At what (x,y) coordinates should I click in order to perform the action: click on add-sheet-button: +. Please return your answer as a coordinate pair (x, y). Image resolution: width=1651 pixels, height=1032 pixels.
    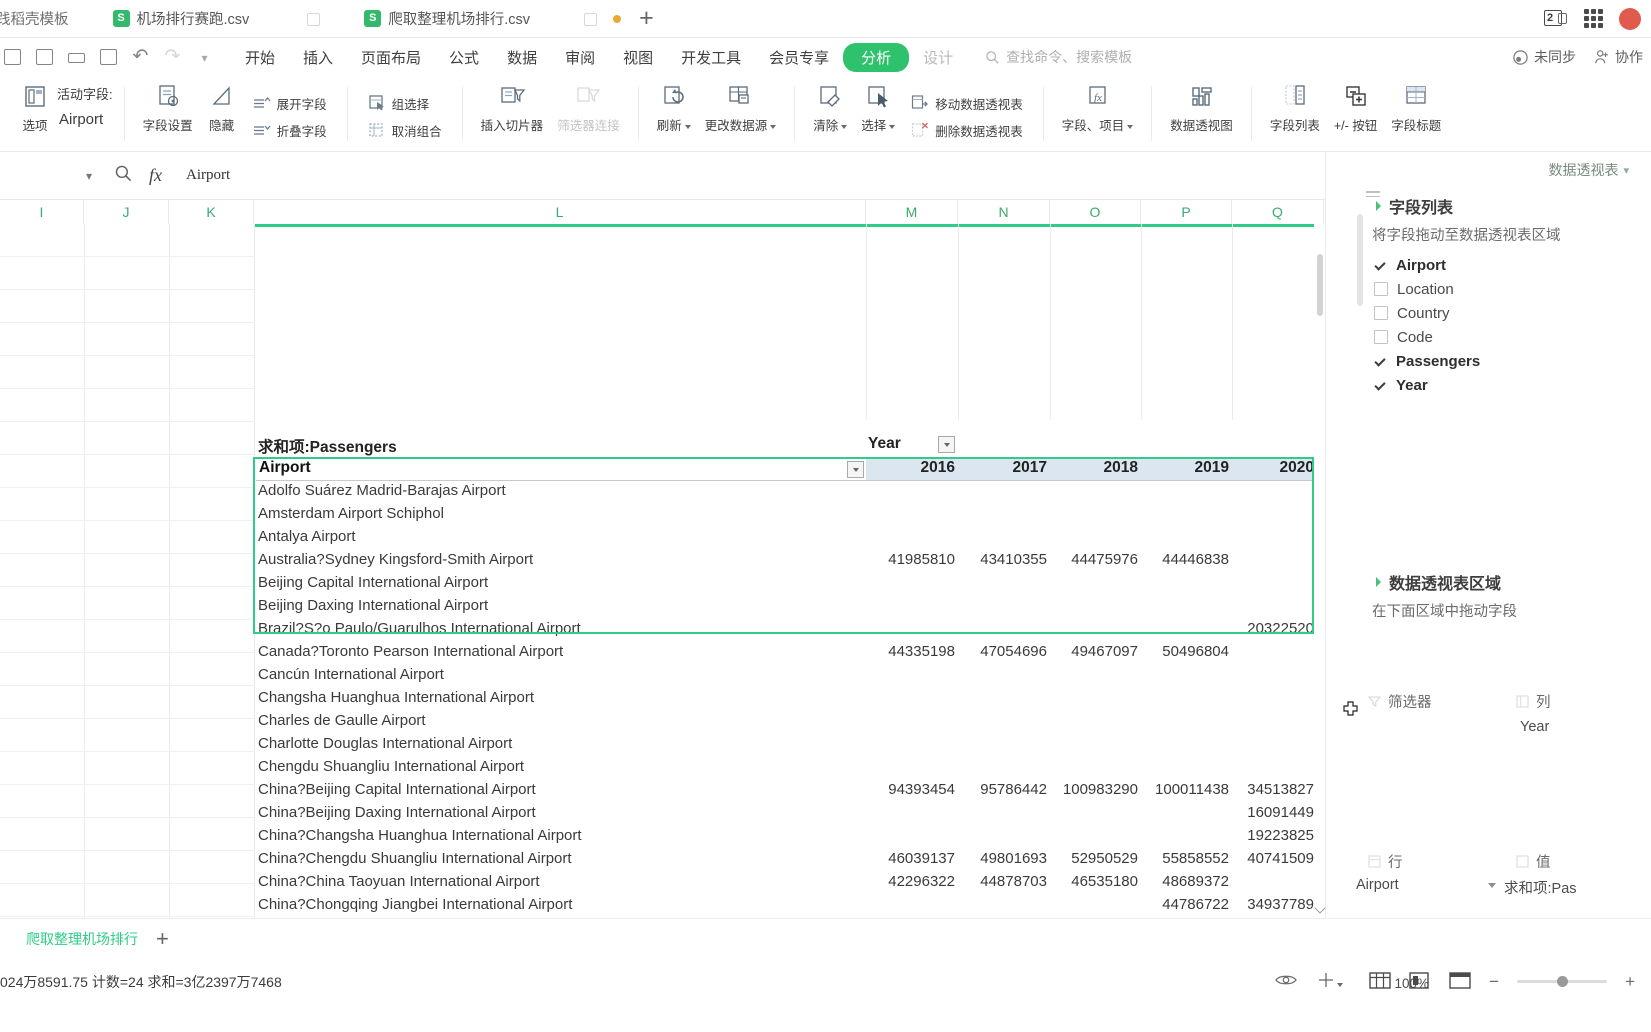
    Looking at the image, I should click on (162, 938).